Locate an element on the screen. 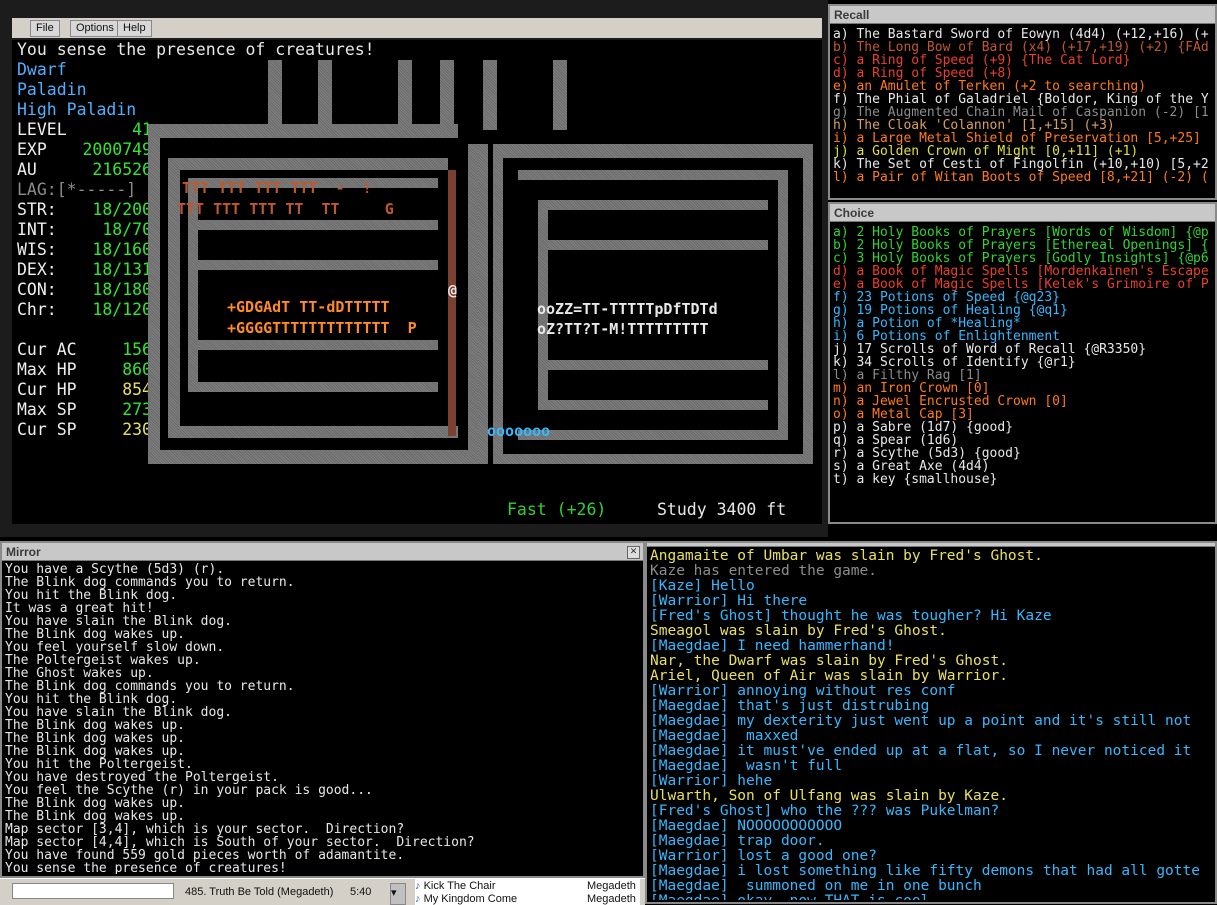  list-item: d) a Ring of Speed (+8) is located at coordinates (1023, 73).